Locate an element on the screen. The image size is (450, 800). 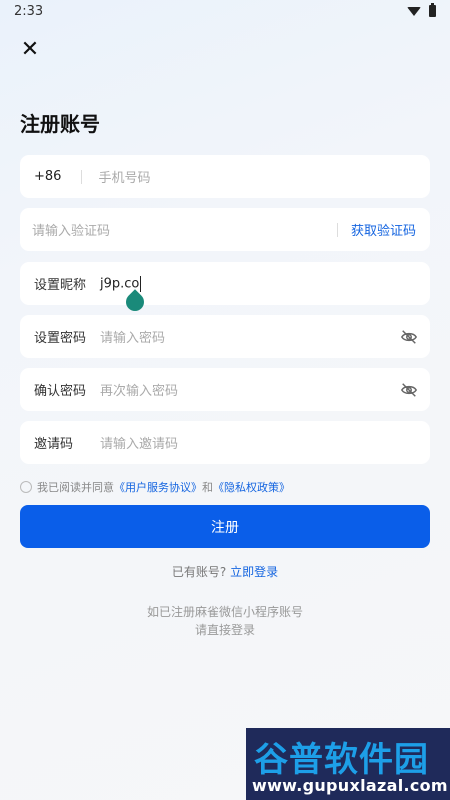
confirm-password-field: 确认密码 再次输入密码 is located at coordinates (225, 389).